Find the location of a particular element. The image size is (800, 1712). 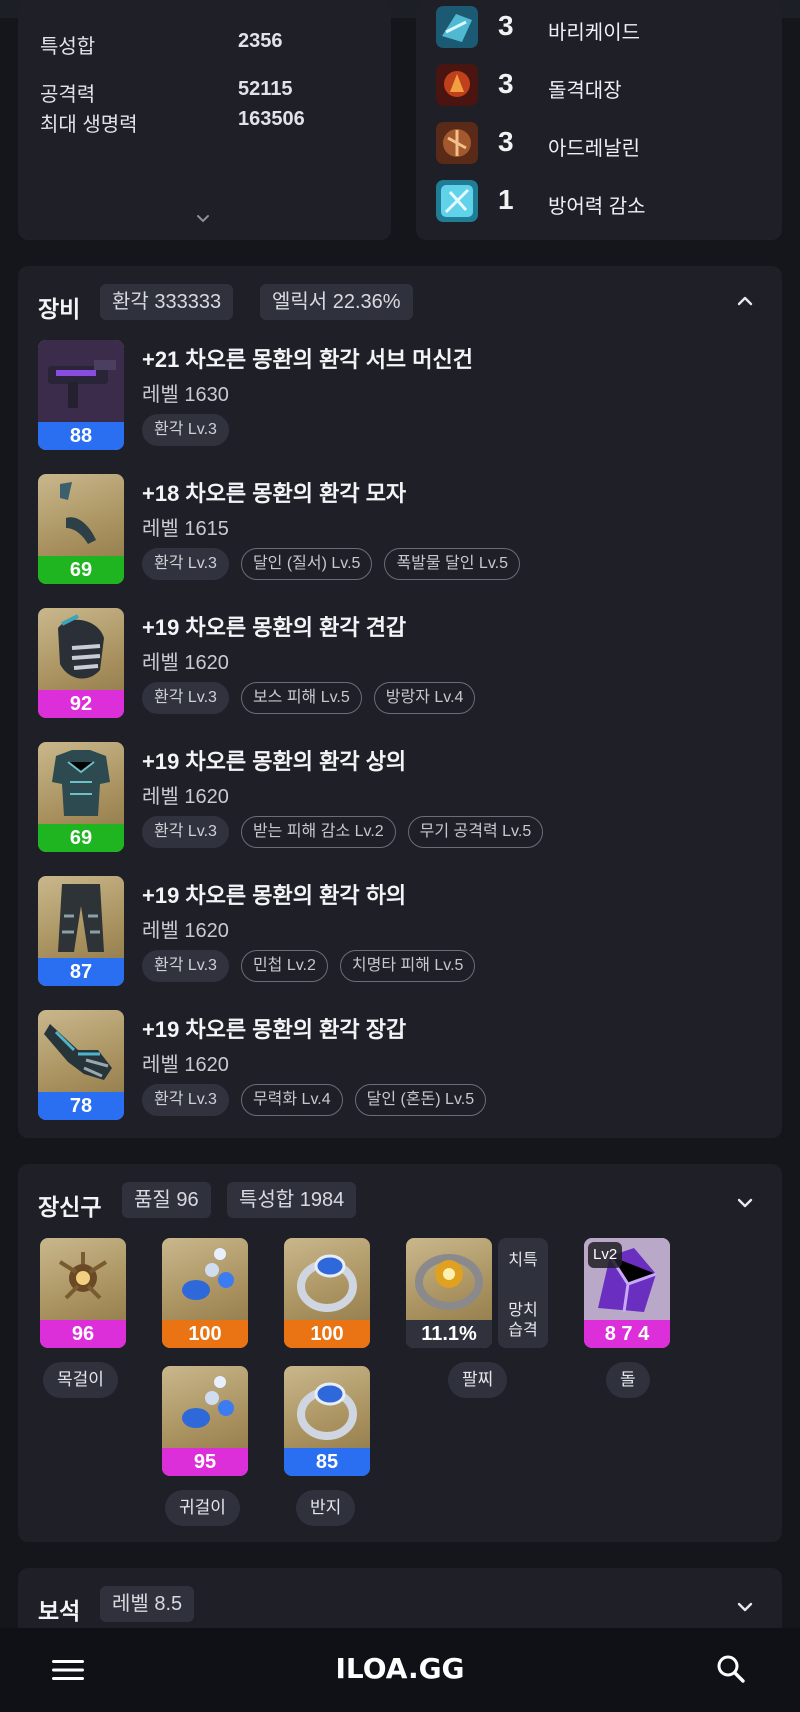

elixir-badge: 엘릭서 22.36% is located at coordinates (336, 302).